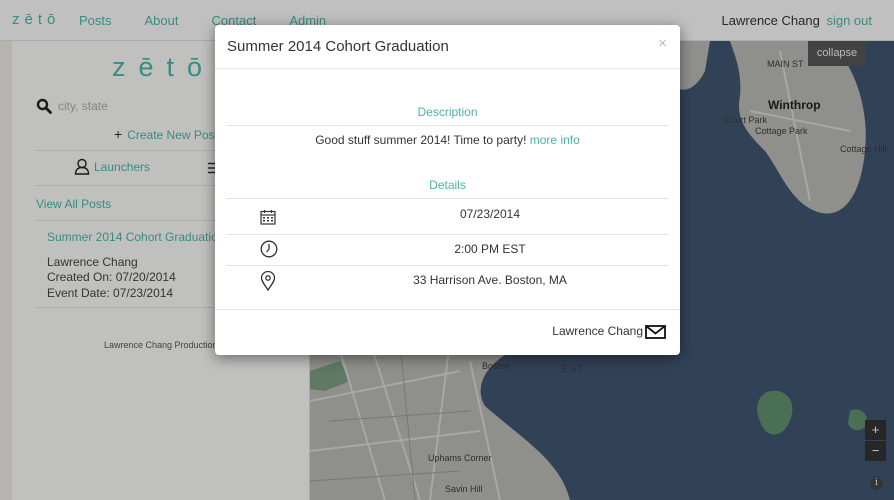 This screenshot has height=500, width=894. I want to click on description-body: Good stuff summer 2014! Time to party!, so click(421, 140).